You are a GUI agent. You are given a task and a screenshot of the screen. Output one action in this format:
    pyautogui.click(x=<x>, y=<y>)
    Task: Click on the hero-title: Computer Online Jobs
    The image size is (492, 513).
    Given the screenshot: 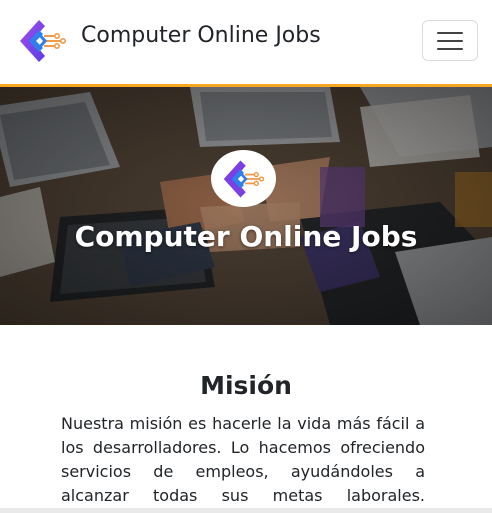 What is the action you would take?
    pyautogui.click(x=246, y=236)
    